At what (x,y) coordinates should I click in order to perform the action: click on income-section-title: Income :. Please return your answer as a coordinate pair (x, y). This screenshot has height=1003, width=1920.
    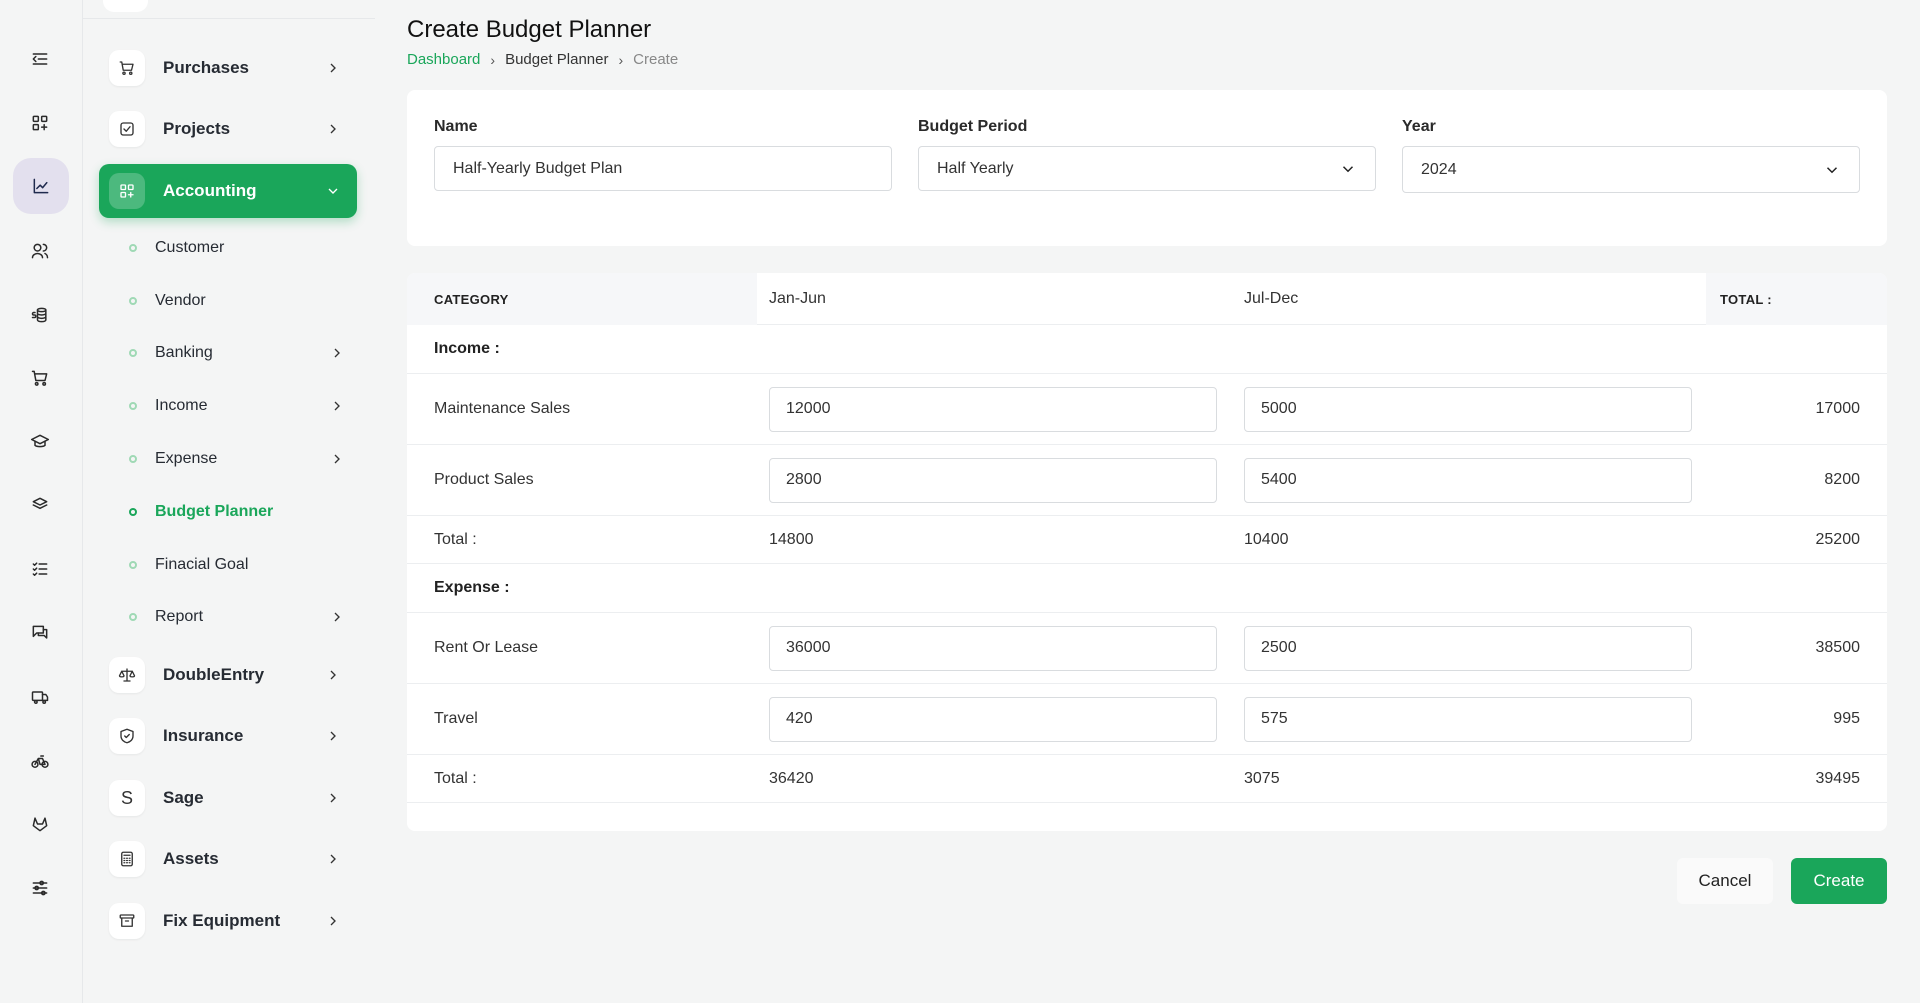
    Looking at the image, I should click on (467, 348).